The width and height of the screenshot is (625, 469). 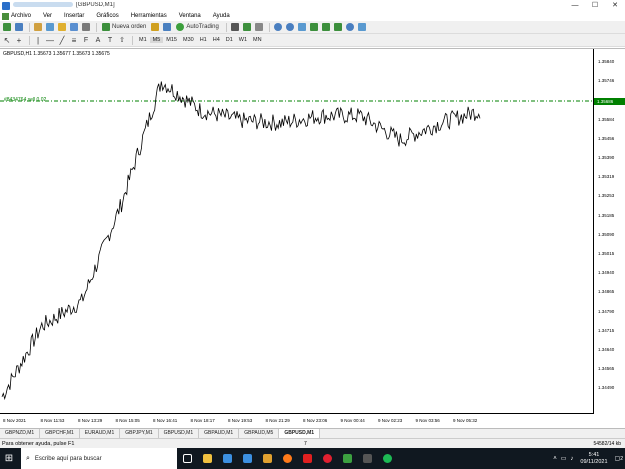 What do you see at coordinates (23, 16) in the screenshot?
I see `menu-archivo: Archivo` at bounding box center [23, 16].